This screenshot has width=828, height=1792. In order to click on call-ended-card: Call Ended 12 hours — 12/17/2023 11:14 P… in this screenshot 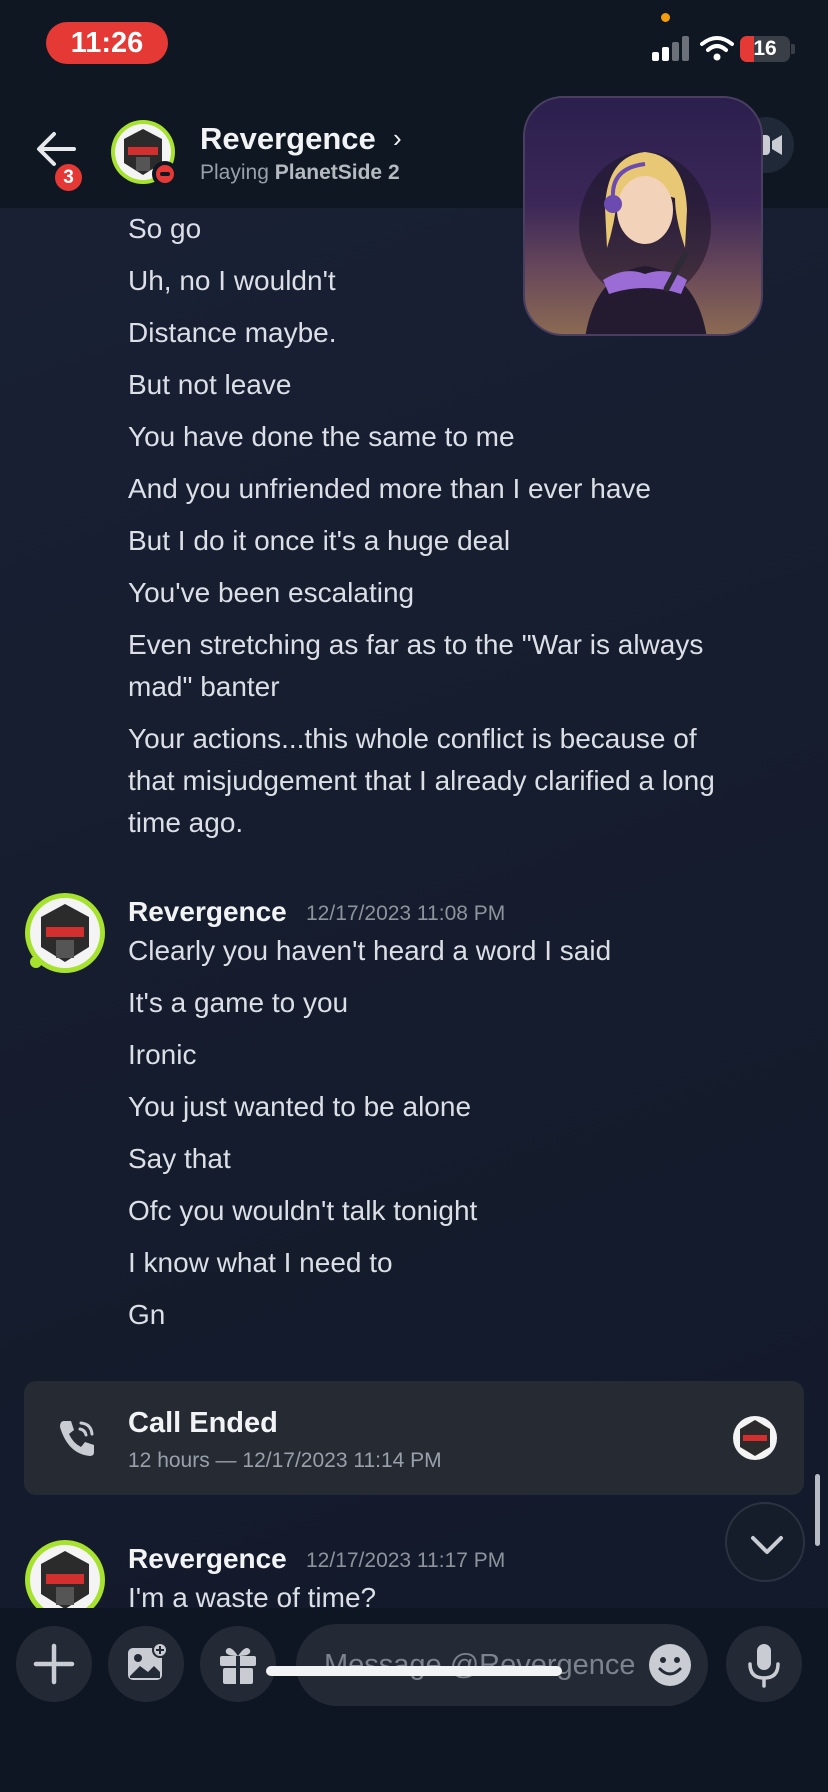, I will do `click(414, 1438)`.